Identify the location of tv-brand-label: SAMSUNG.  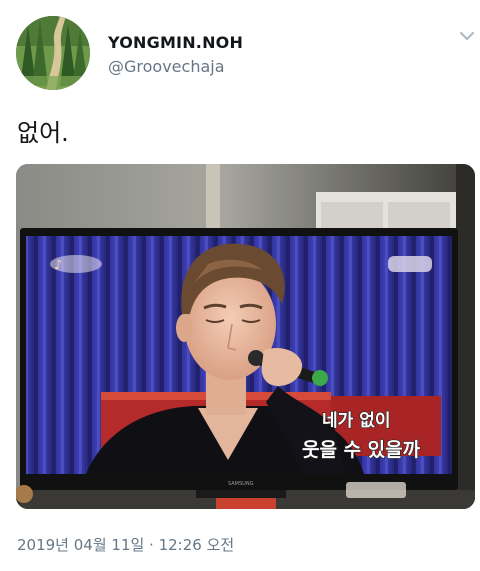
(241, 484).